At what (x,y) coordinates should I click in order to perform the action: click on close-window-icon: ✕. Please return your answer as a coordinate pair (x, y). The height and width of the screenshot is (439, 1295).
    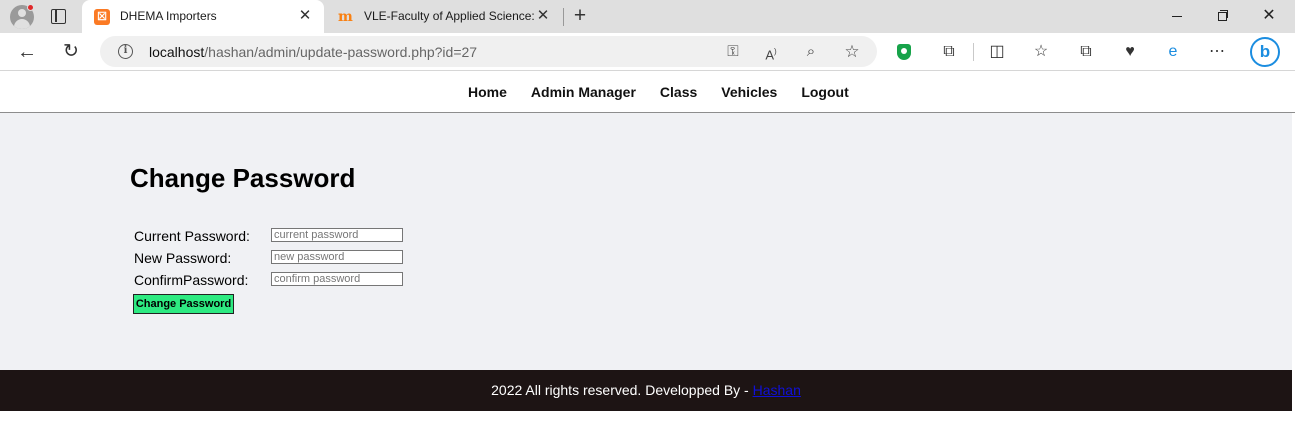
    Looking at the image, I should click on (1269, 16).